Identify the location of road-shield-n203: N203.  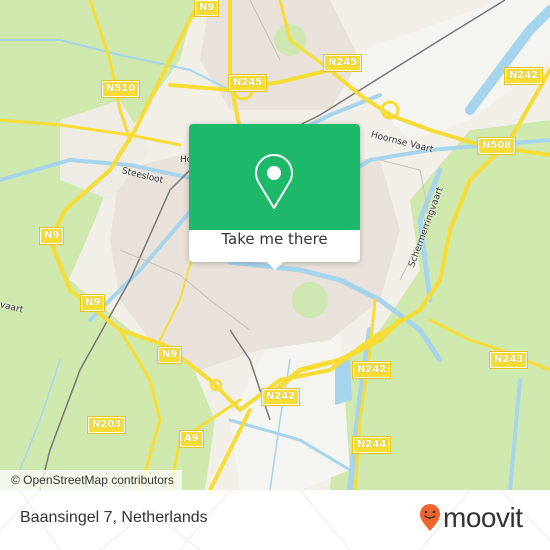
(106, 425).